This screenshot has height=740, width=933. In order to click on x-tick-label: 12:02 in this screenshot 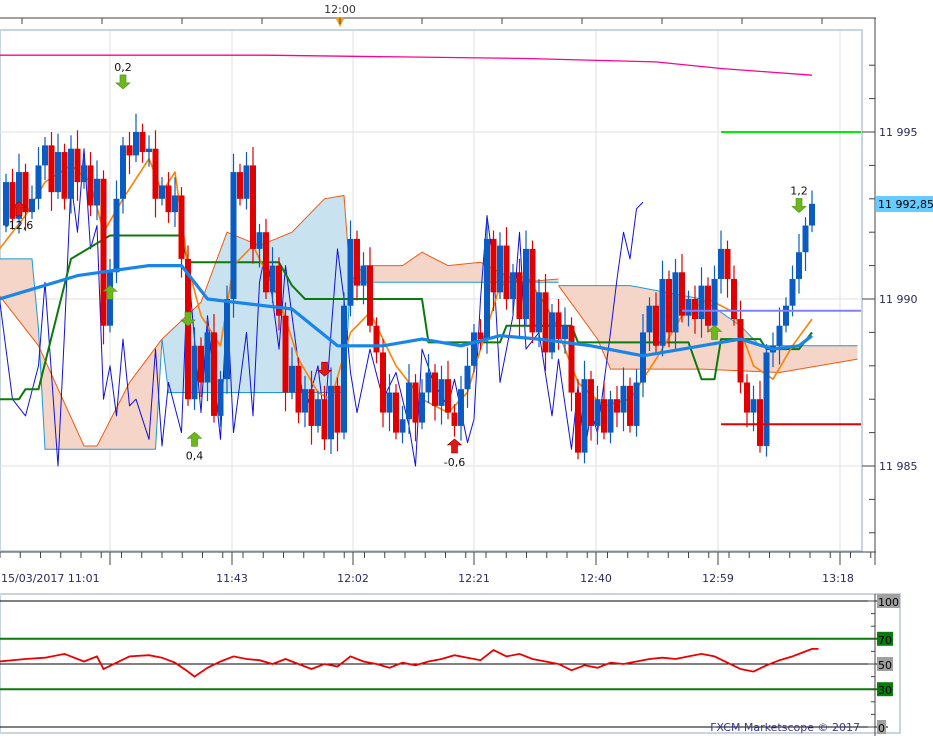, I will do `click(353, 578)`.